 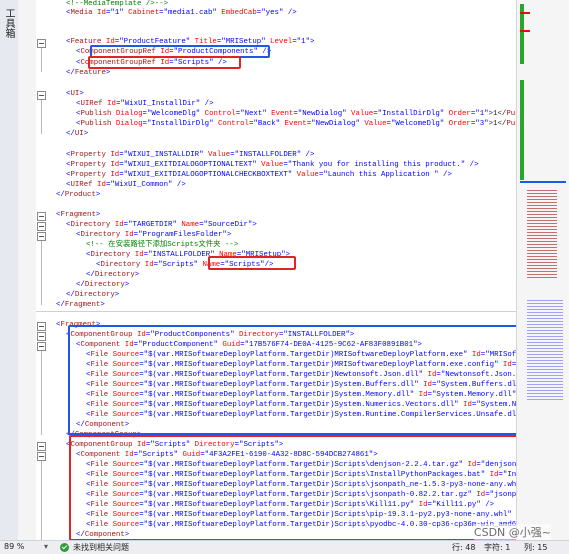 I want to click on code-token: " />, so click(x=305, y=155).